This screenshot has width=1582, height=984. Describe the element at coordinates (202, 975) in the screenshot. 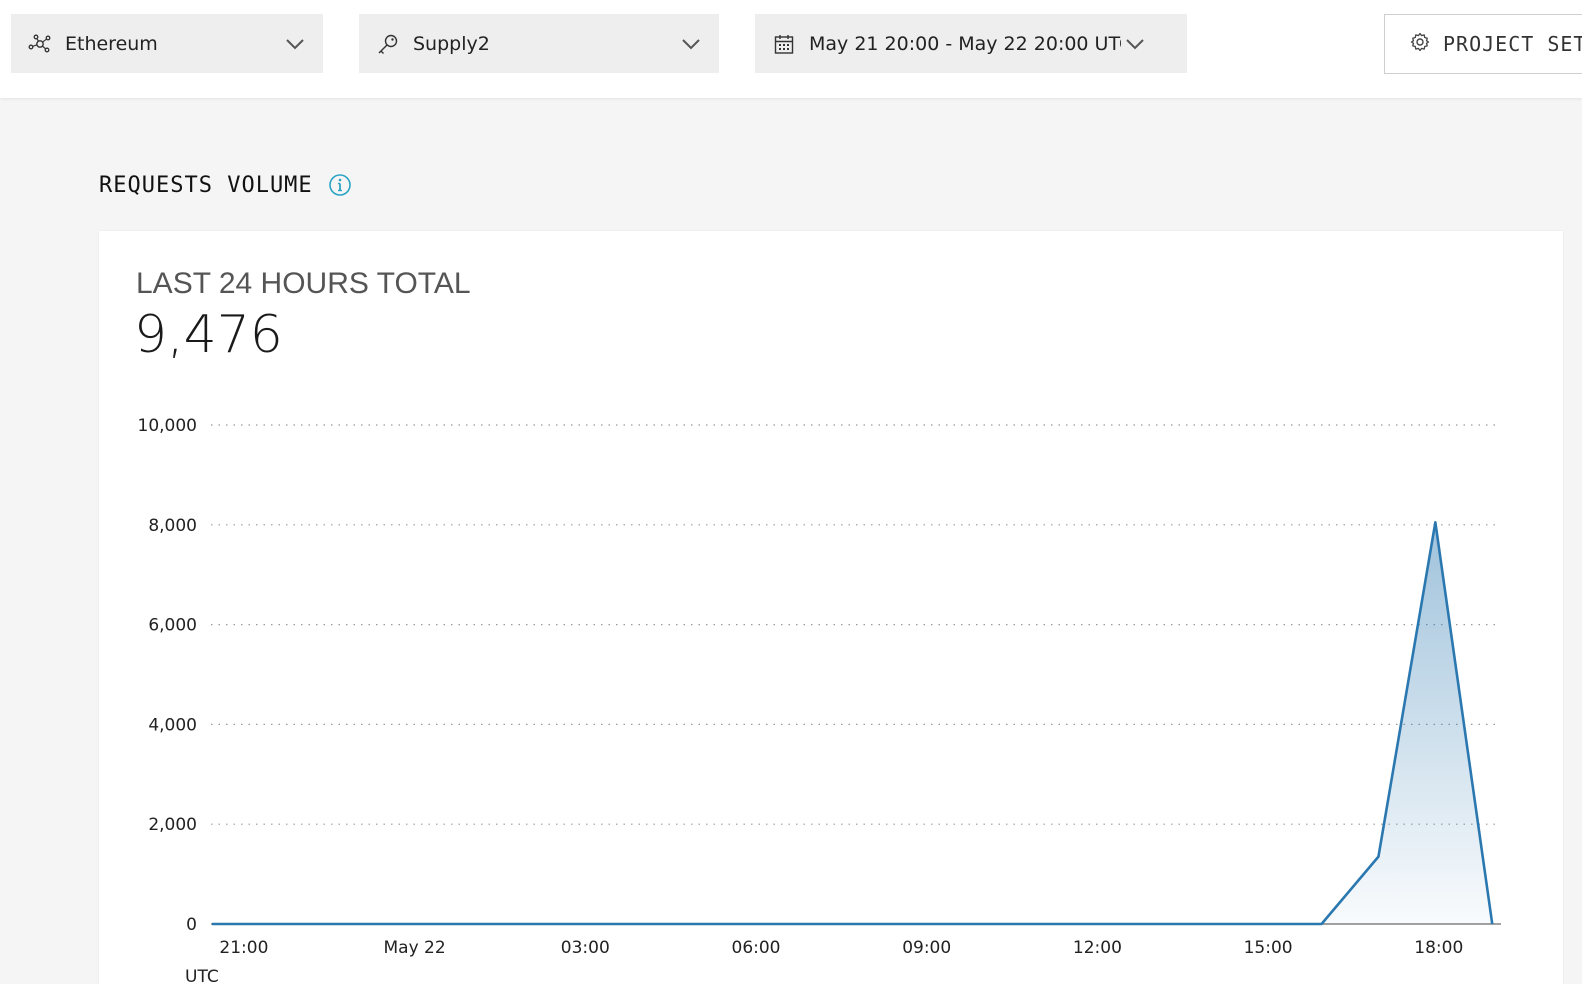

I see `x-unit-label: UTC` at that location.